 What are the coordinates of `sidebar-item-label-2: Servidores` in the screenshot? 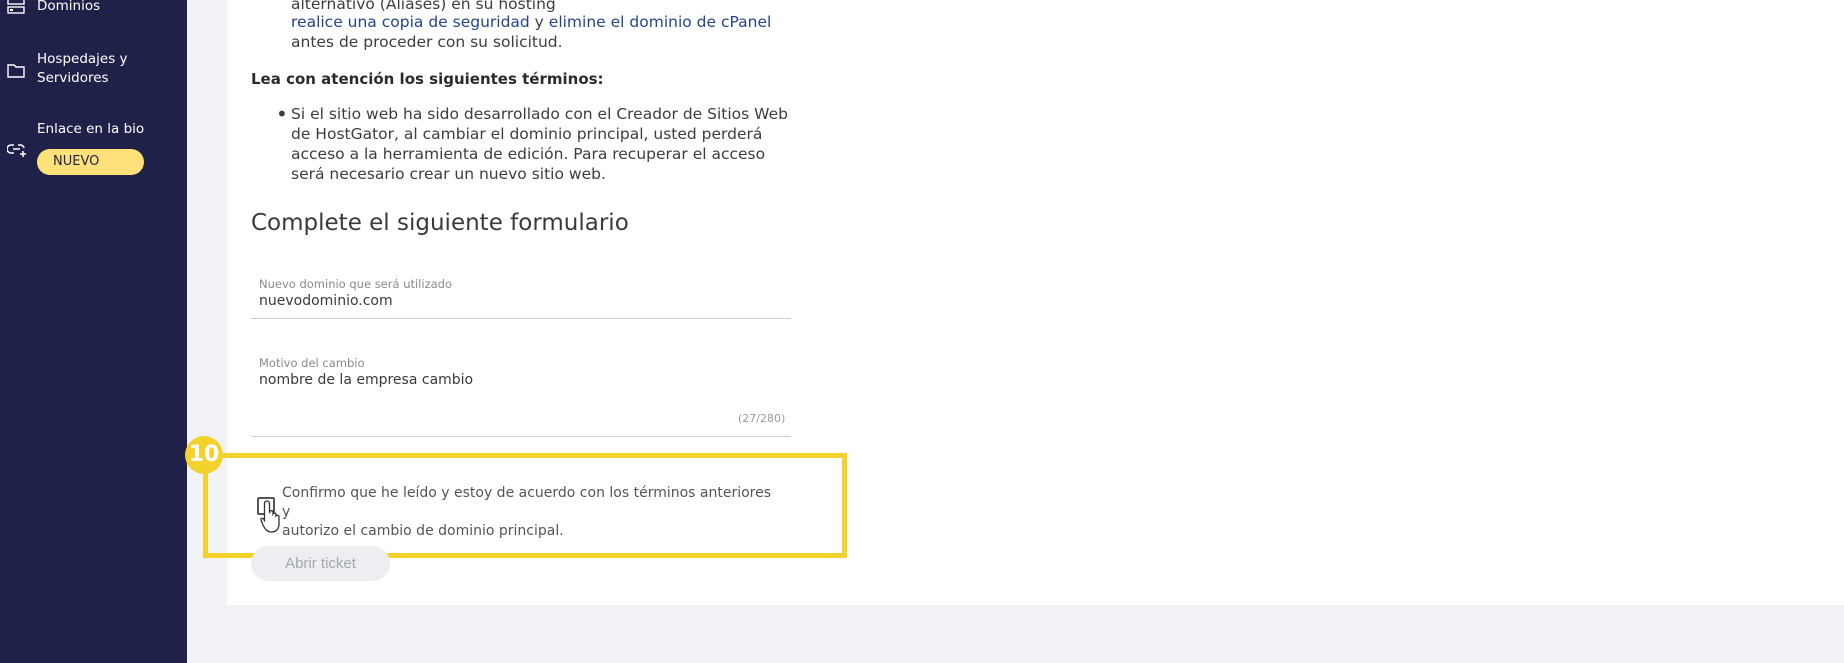 It's located at (73, 78).